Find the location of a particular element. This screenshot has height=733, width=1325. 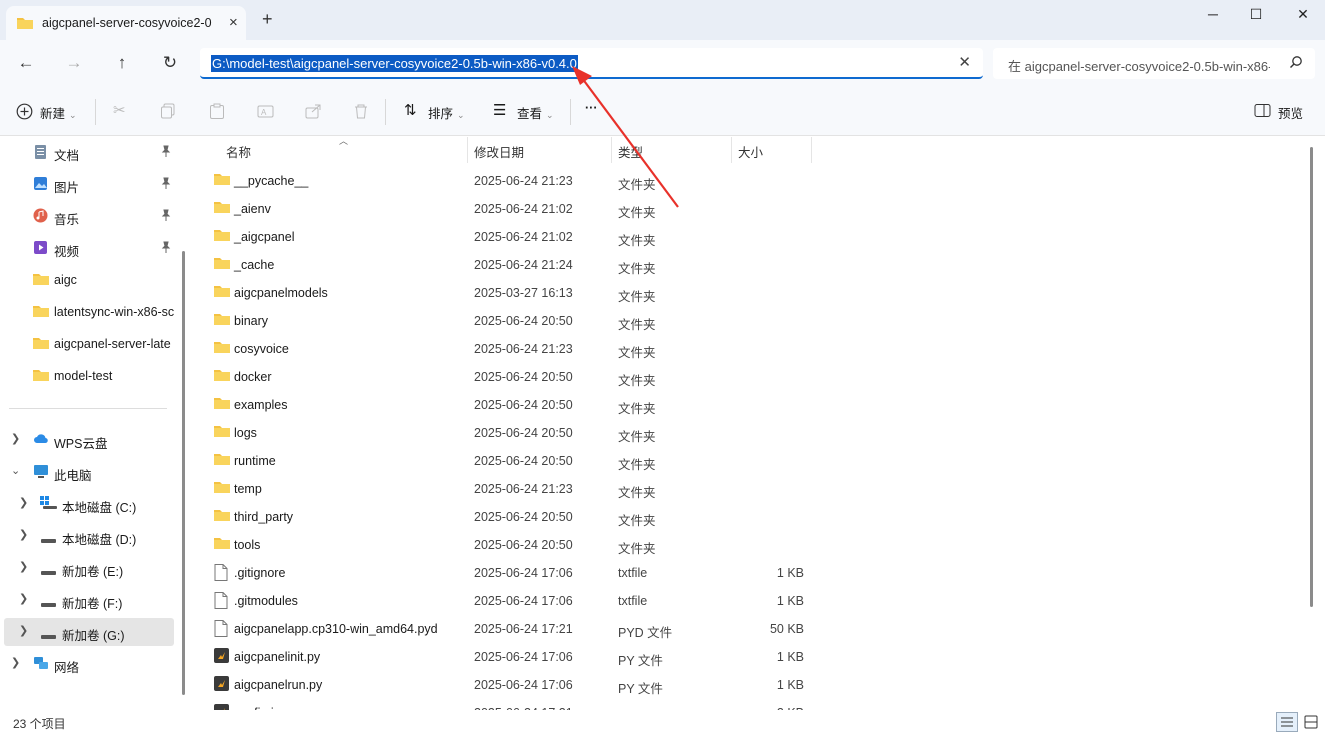

sidebar-item-wps-cloud: ❯ WPS云盘 is located at coordinates (89, 440).